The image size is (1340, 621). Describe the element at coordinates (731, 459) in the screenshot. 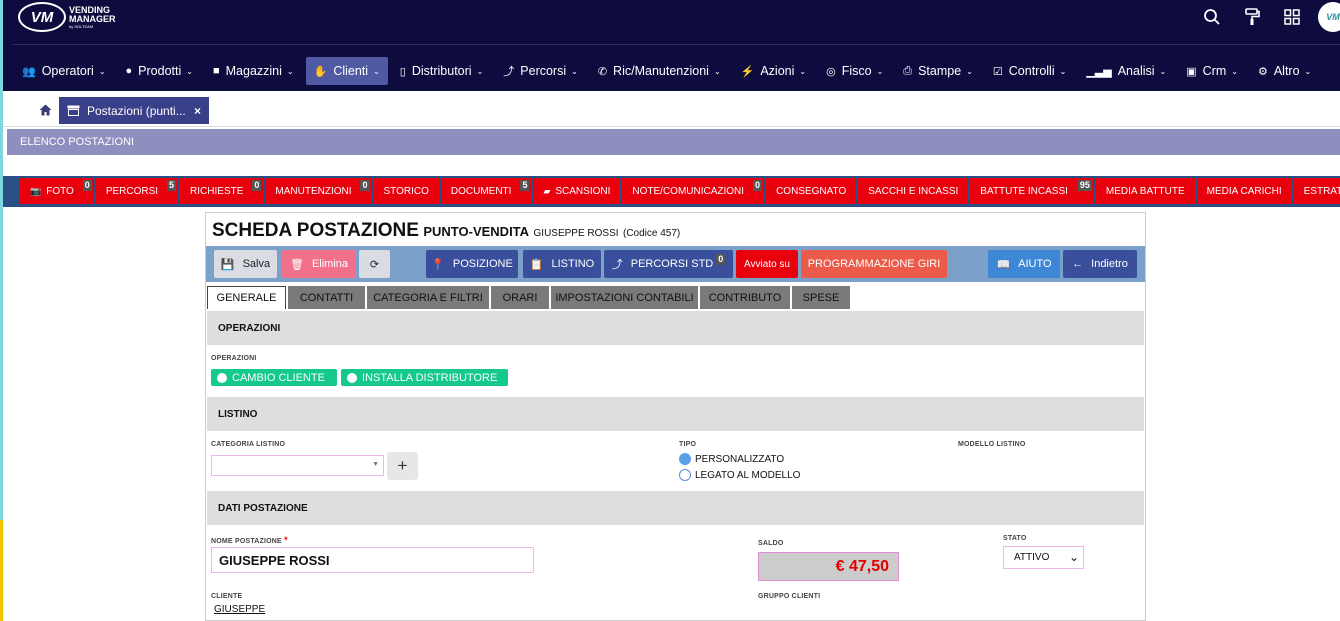

I see `tipo-personalizzato-radio: PERSONALIZZATO` at that location.